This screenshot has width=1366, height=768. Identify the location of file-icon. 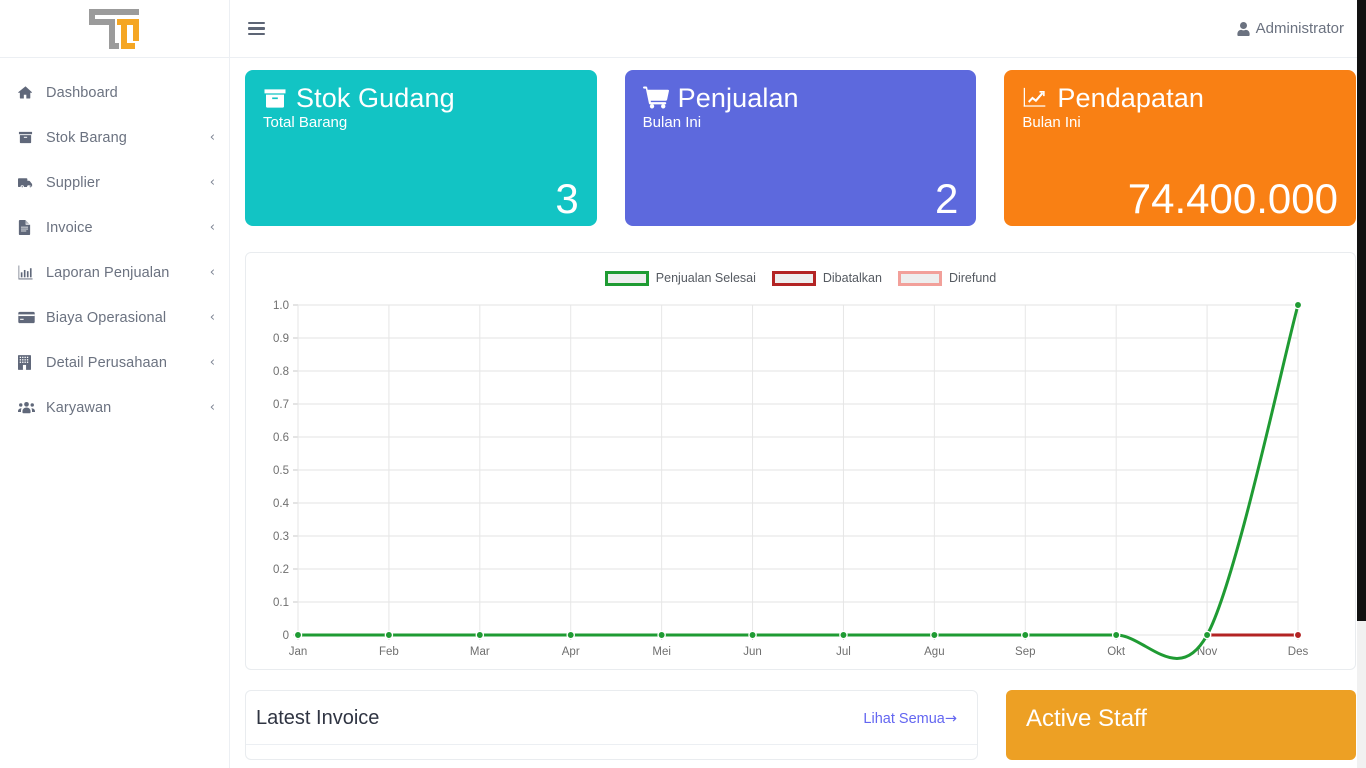
(29, 227).